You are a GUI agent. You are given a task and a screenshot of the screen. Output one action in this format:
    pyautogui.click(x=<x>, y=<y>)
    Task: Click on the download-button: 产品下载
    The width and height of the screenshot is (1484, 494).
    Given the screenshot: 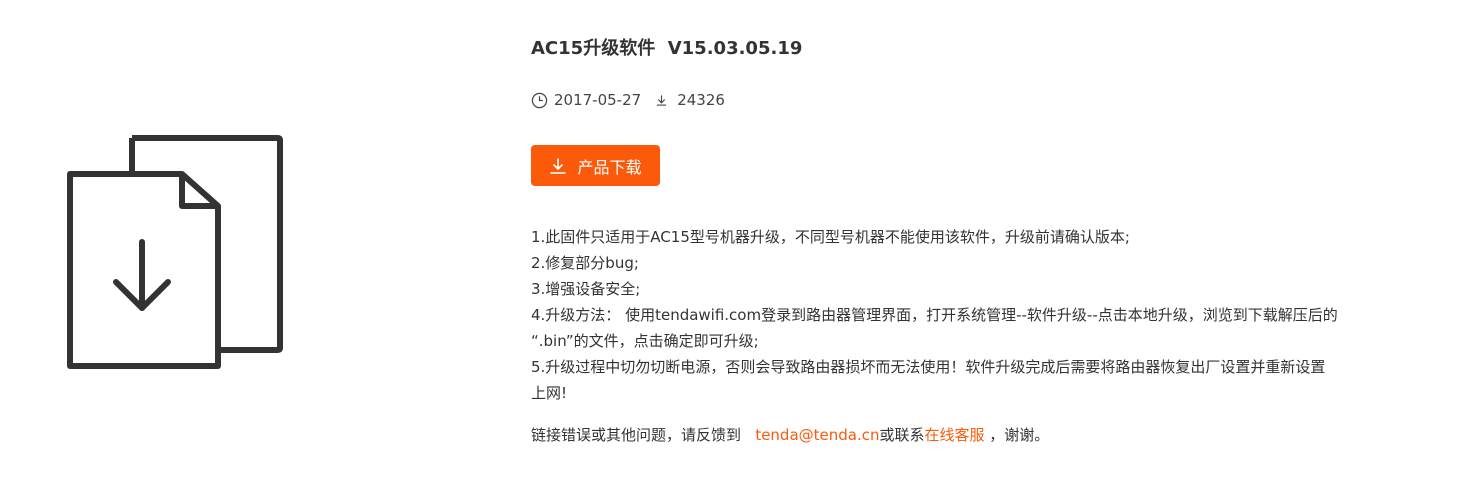 What is the action you would take?
    pyautogui.click(x=595, y=165)
    